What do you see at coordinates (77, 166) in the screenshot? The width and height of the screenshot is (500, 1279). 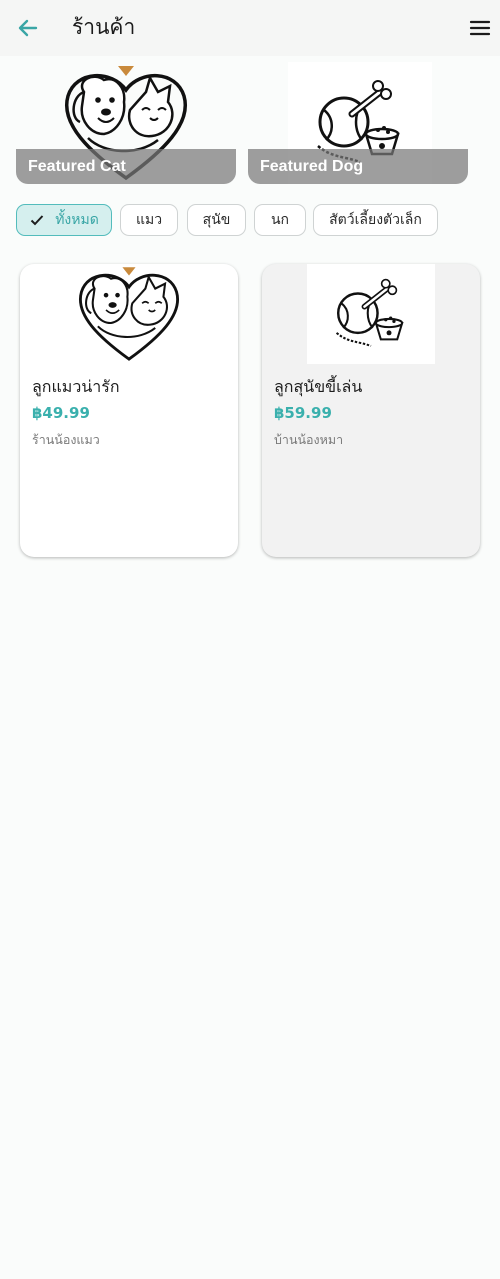 I see `featured-cat-label: Featured Cat` at bounding box center [77, 166].